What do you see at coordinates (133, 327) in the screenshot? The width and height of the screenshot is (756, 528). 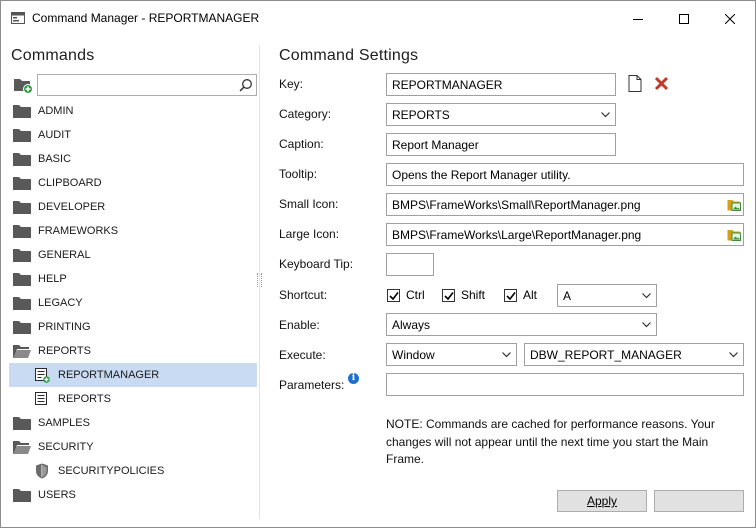 I see `tree-item-printing: PRINTING` at bounding box center [133, 327].